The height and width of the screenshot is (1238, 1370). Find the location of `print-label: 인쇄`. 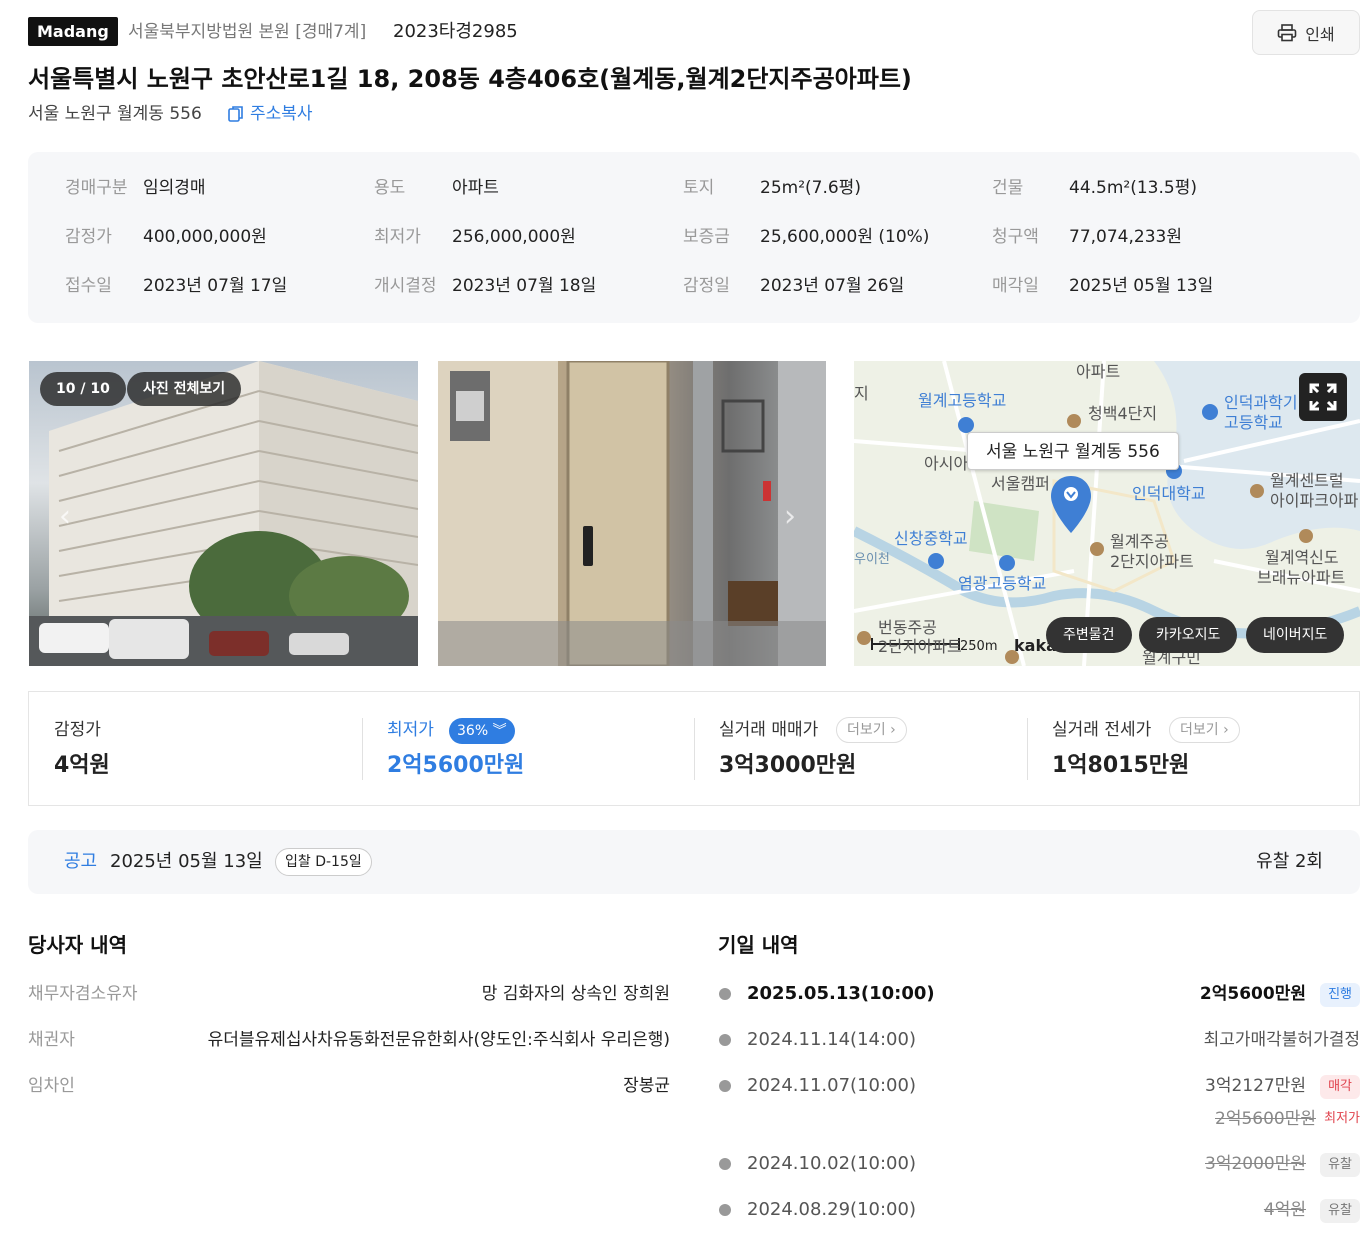

print-label: 인쇄 is located at coordinates (1320, 34).